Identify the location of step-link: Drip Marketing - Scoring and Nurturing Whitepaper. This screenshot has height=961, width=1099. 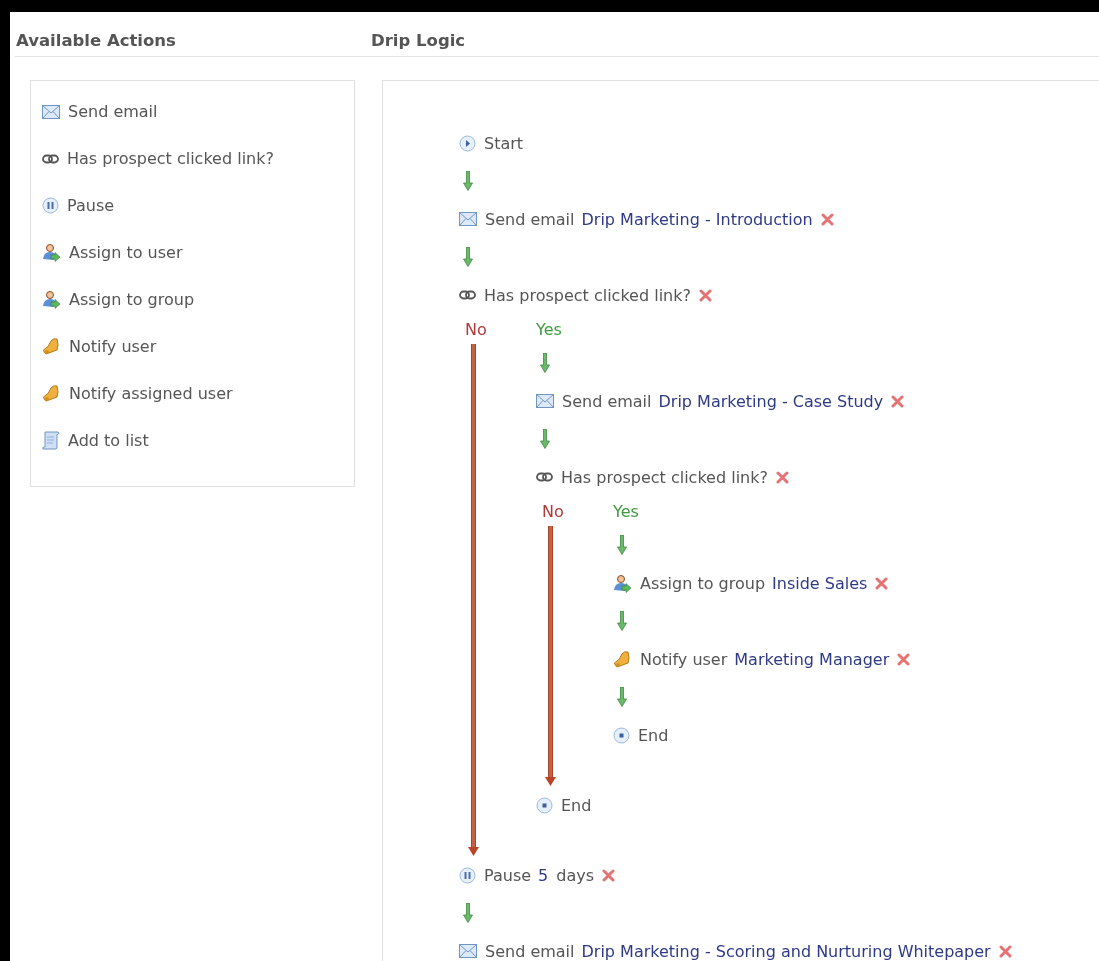
(786, 951).